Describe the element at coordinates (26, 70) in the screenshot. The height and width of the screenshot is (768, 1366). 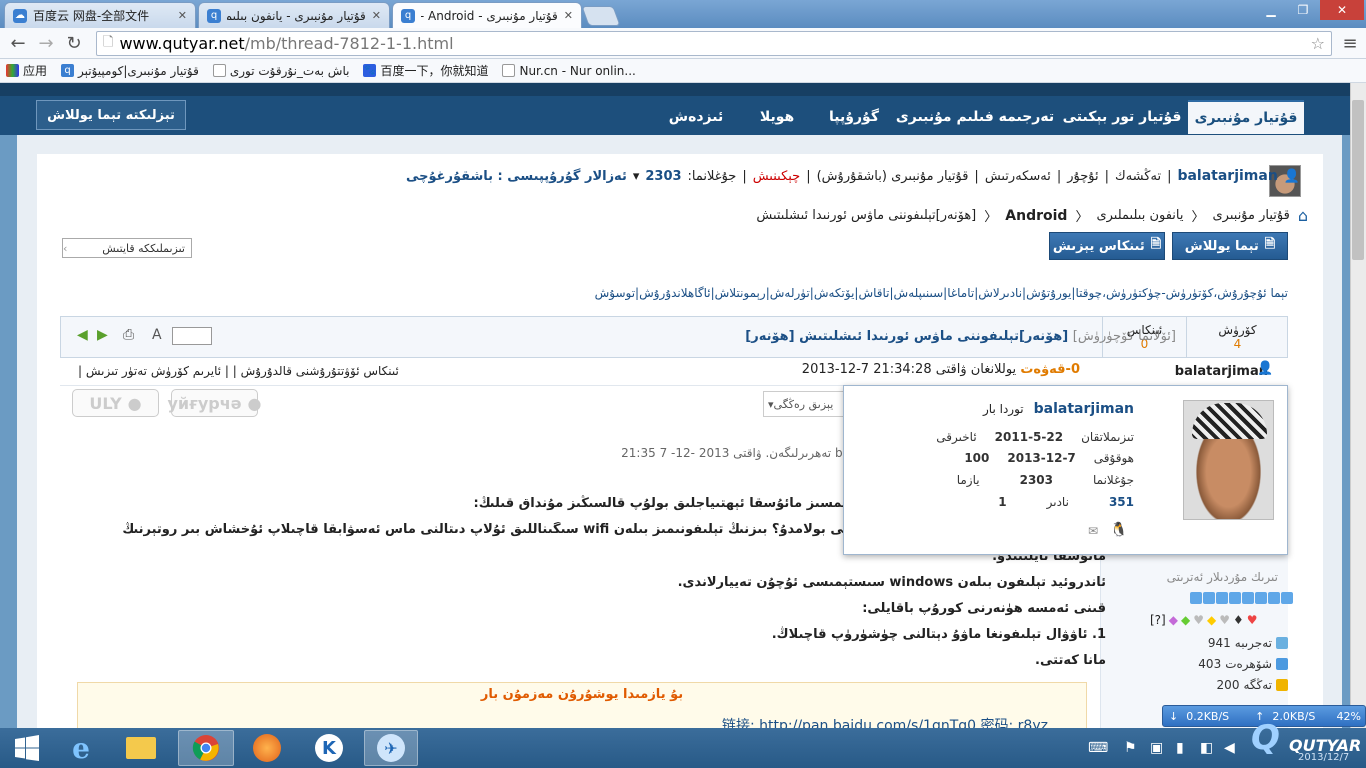
I see `bookmark-apps: 应用` at that location.